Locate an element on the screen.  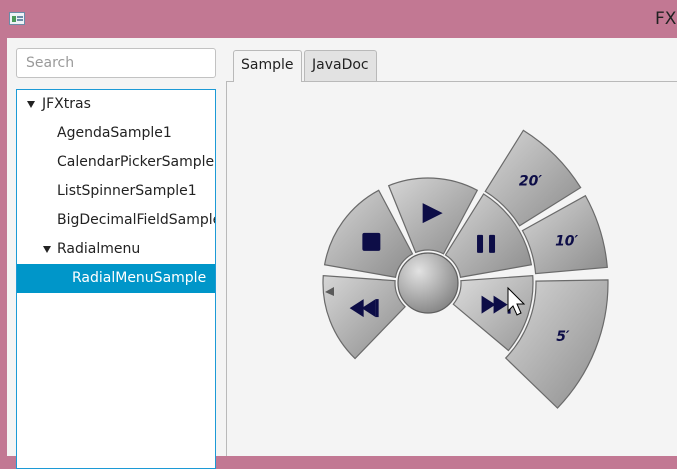
submenu-label: 10′ is located at coordinates (566, 242).